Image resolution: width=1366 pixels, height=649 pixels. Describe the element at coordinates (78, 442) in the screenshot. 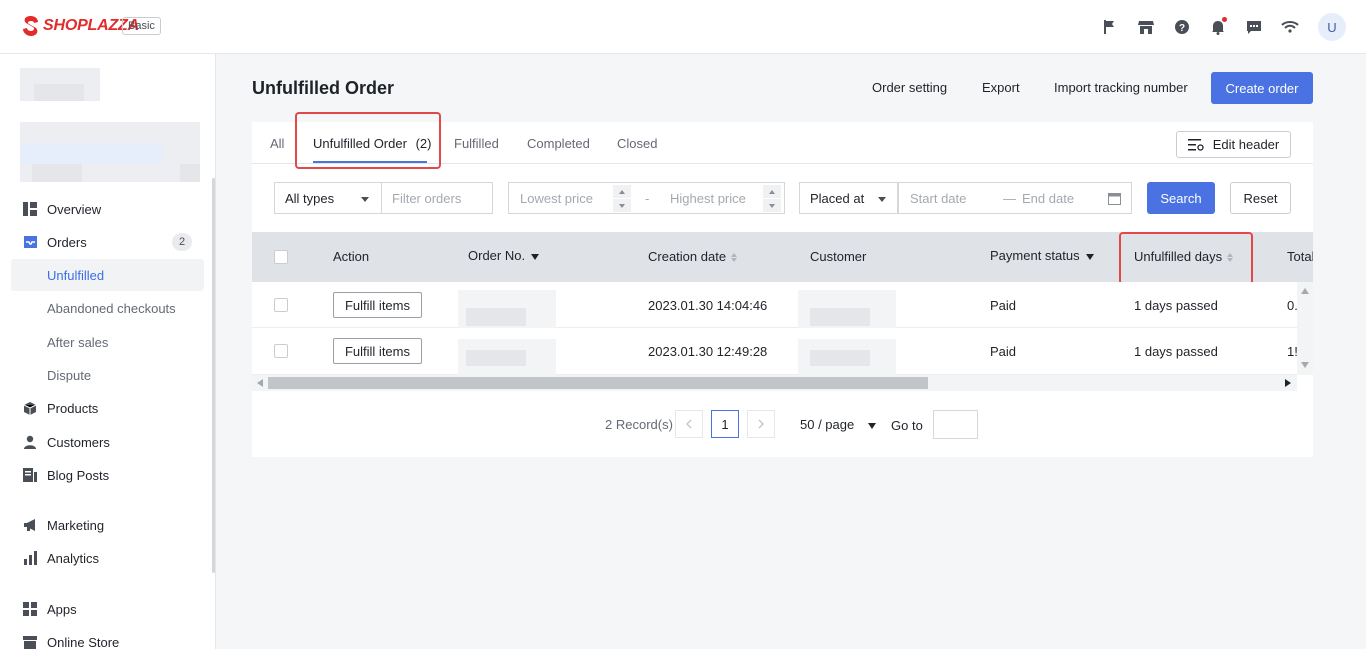

I see `sidebar-item-label: Customers` at that location.